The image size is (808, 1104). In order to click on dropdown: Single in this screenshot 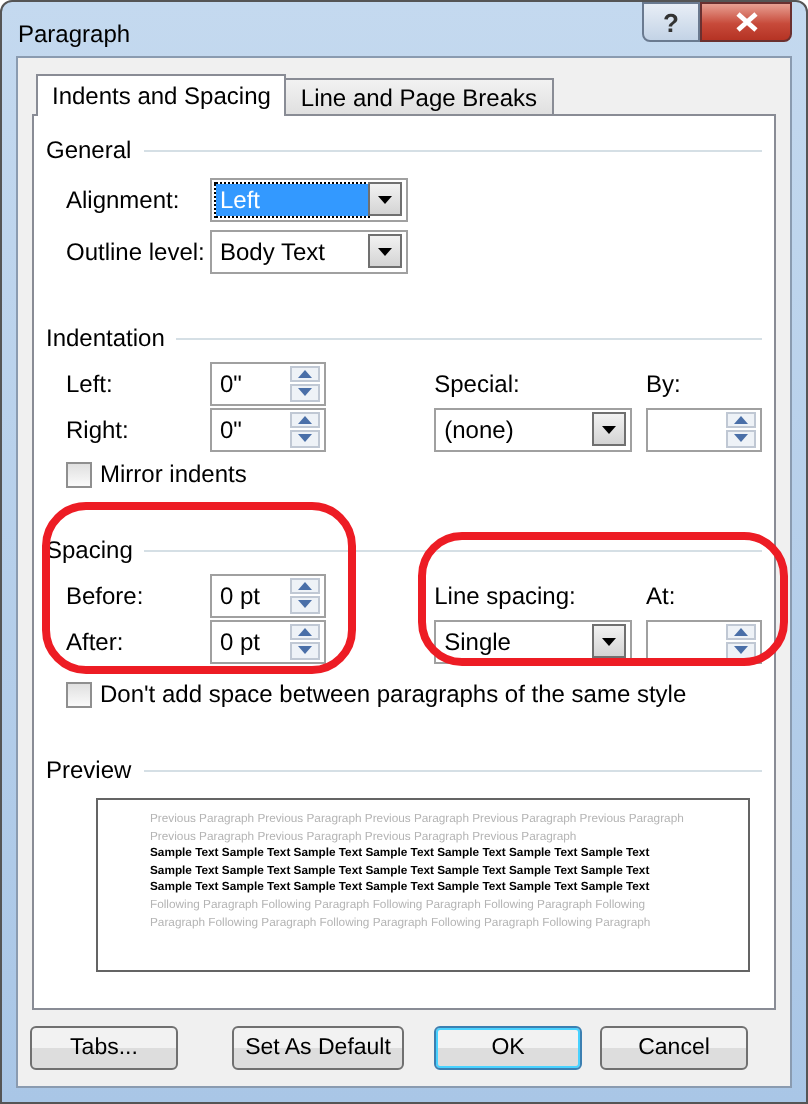, I will do `click(533, 641)`.